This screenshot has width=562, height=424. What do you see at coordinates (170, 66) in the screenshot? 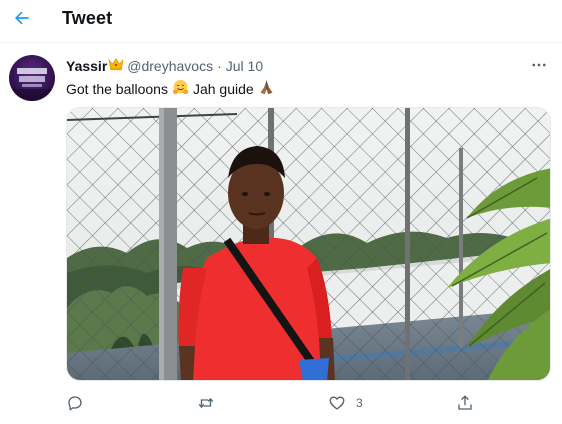
I see `author-handle: @dreyhavocs` at bounding box center [170, 66].